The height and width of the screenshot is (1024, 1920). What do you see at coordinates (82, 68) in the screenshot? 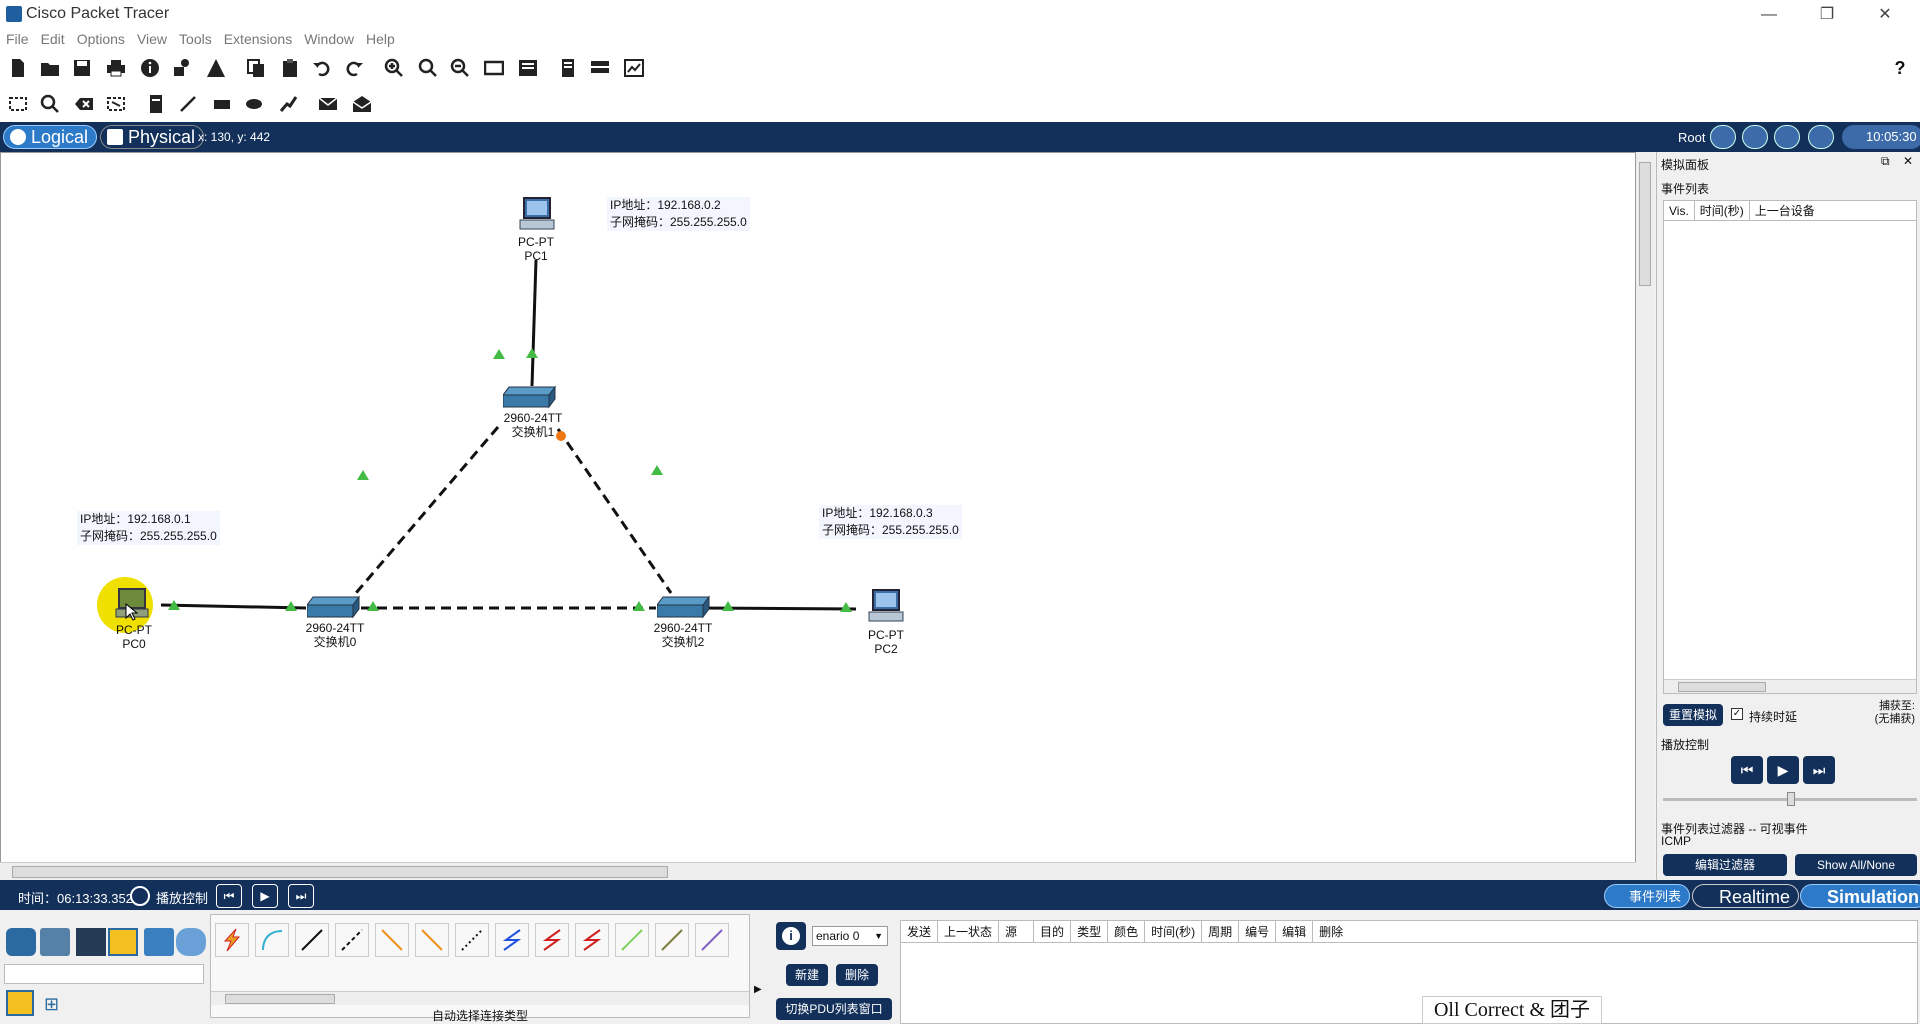
I see `save-icon` at bounding box center [82, 68].